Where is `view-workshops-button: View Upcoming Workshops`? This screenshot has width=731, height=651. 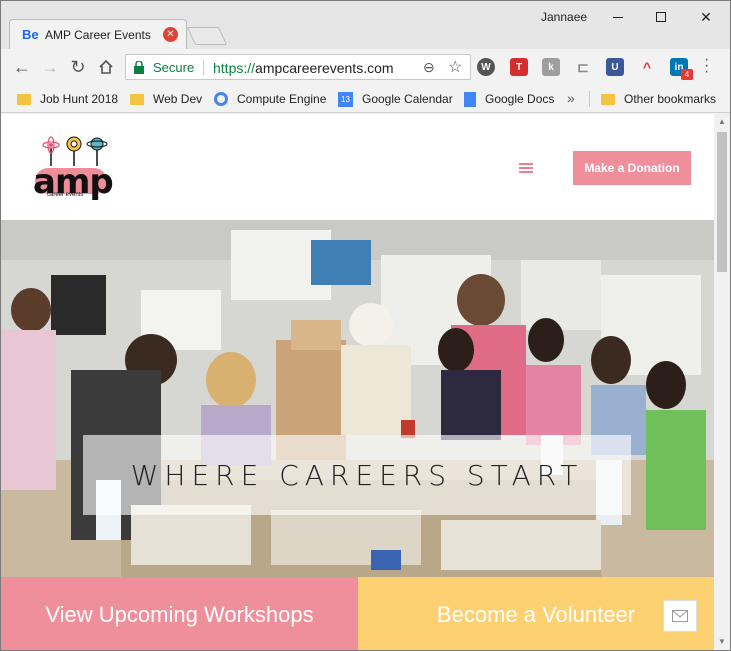 view-workshops-button: View Upcoming Workshops is located at coordinates (179, 613).